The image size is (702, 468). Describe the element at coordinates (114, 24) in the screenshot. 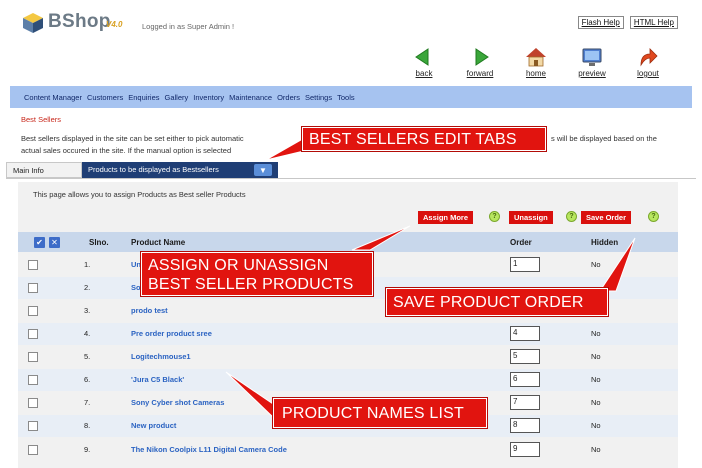

I see `version-label: V4.0` at that location.